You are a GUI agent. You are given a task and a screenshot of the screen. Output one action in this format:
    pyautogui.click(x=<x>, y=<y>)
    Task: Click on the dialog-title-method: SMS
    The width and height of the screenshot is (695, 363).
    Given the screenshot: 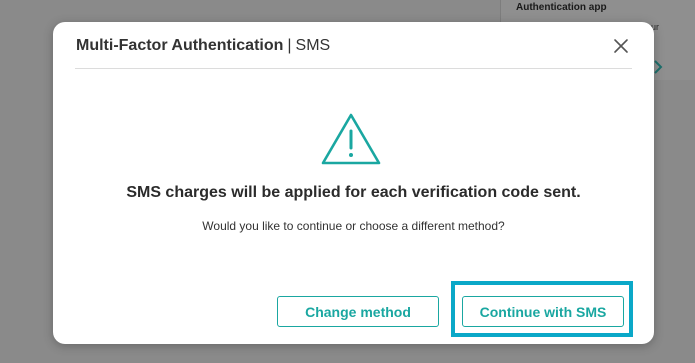 What is the action you would take?
    pyautogui.click(x=313, y=45)
    